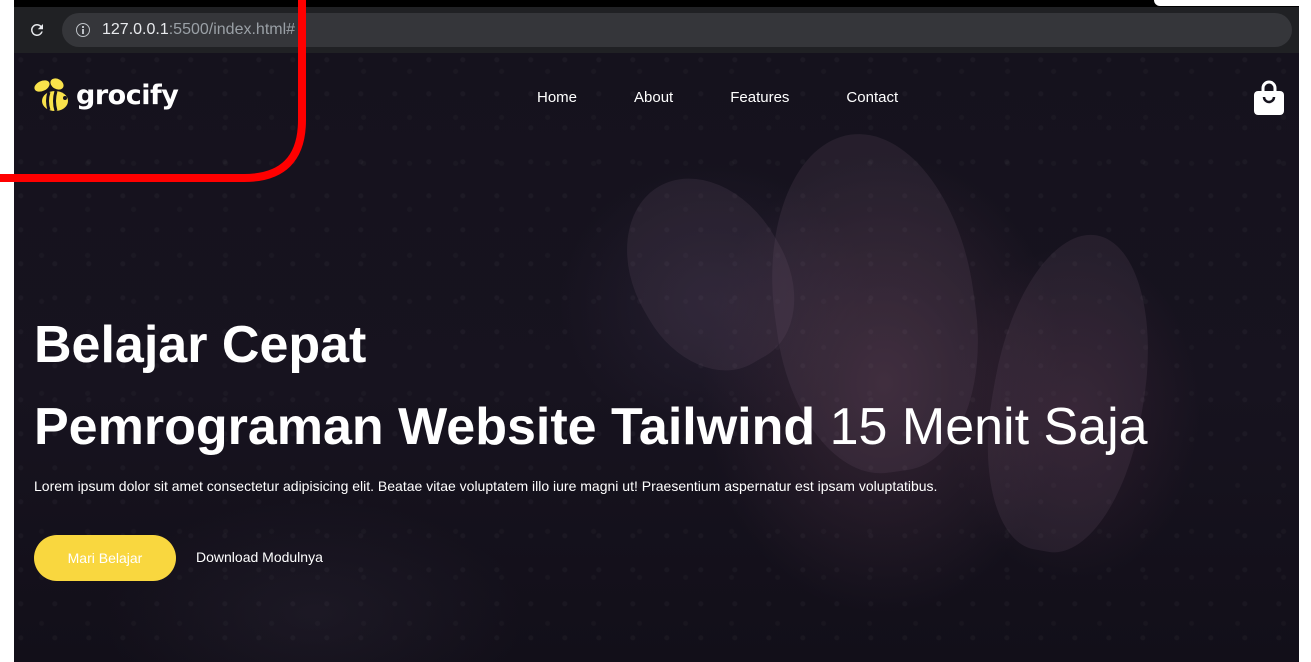 The height and width of the screenshot is (662, 1311). Describe the element at coordinates (1226, 3) in the screenshot. I see `window-corner` at that location.